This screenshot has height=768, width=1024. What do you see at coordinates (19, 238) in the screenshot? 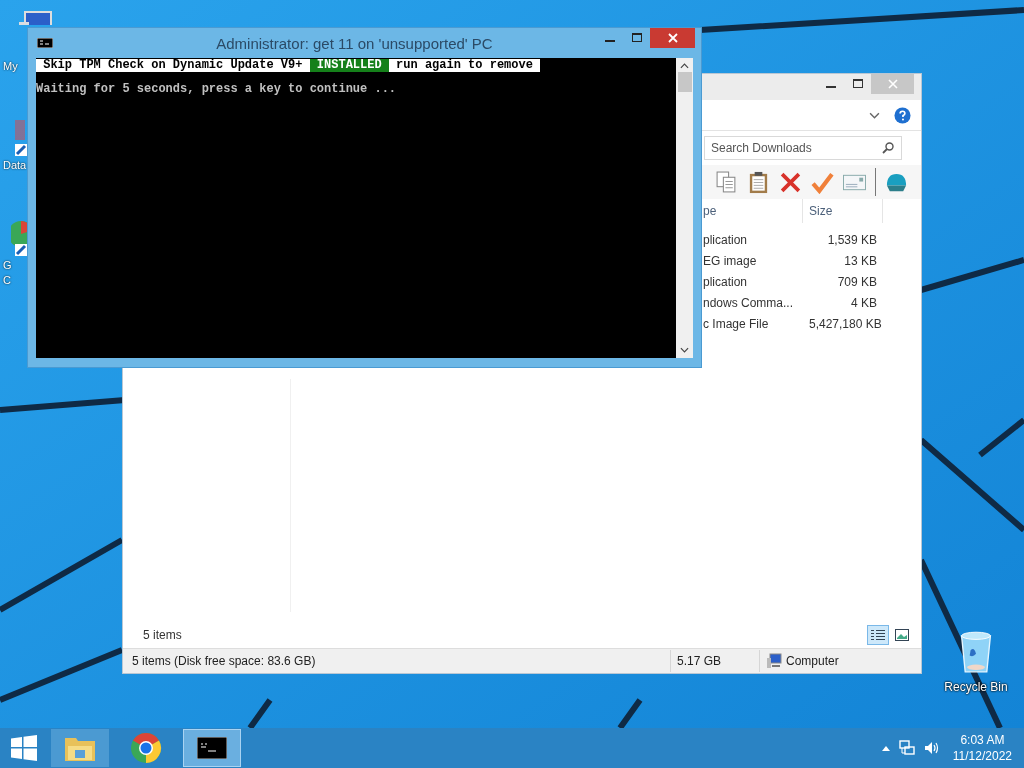
I see `chrome-shortcut-icon` at bounding box center [19, 238].